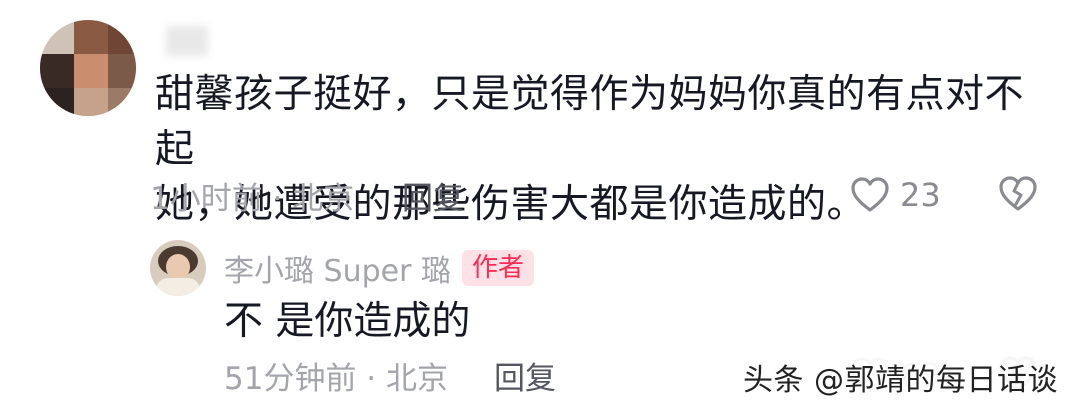 The width and height of the screenshot is (1080, 413). Describe the element at coordinates (498, 268) in the screenshot. I see `author-badge: 作者` at that location.